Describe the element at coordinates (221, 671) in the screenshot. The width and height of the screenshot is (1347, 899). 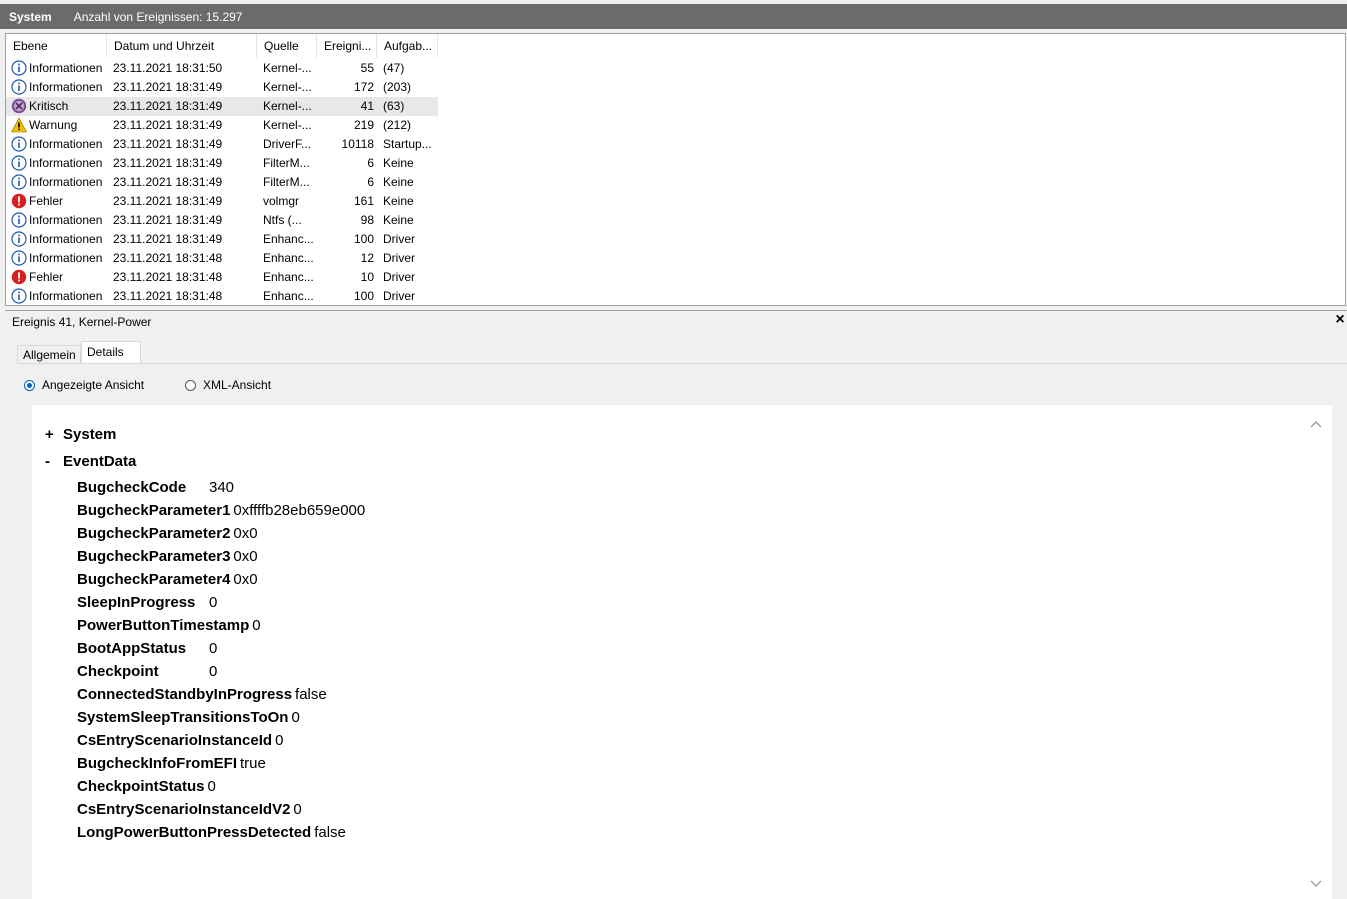
I see `eventdata-field: Checkpoint 0` at that location.